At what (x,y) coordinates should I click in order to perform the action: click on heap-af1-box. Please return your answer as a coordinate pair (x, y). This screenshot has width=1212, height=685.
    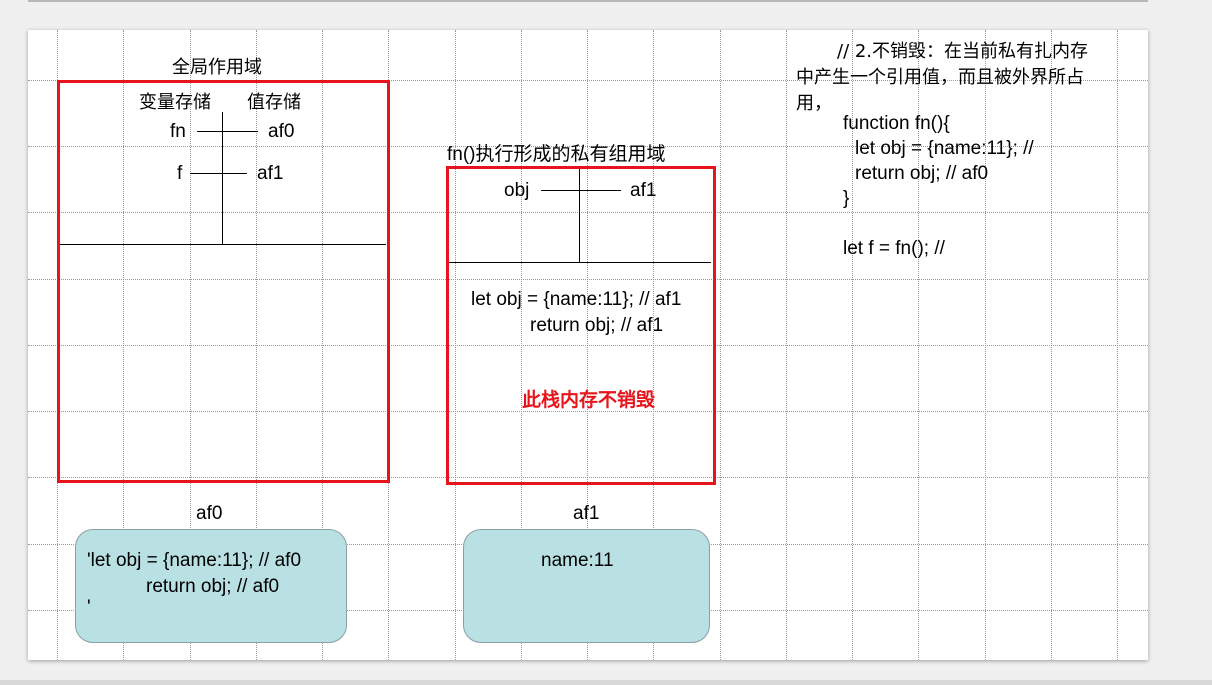
    Looking at the image, I should click on (586, 586).